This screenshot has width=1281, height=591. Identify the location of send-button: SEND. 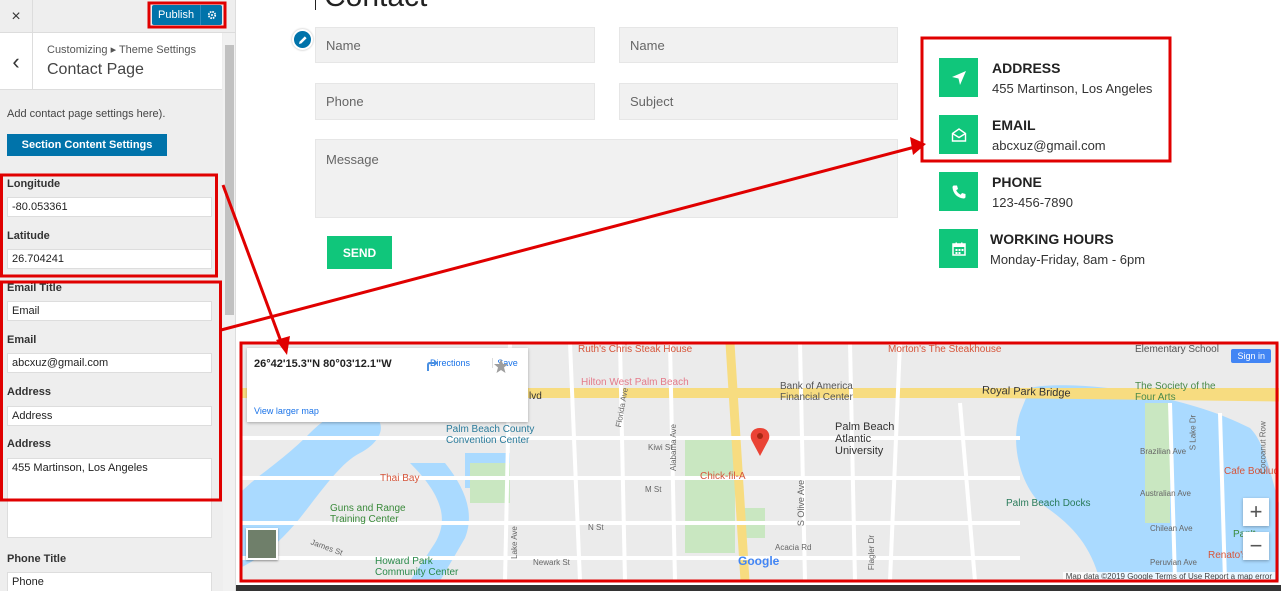
(359, 252).